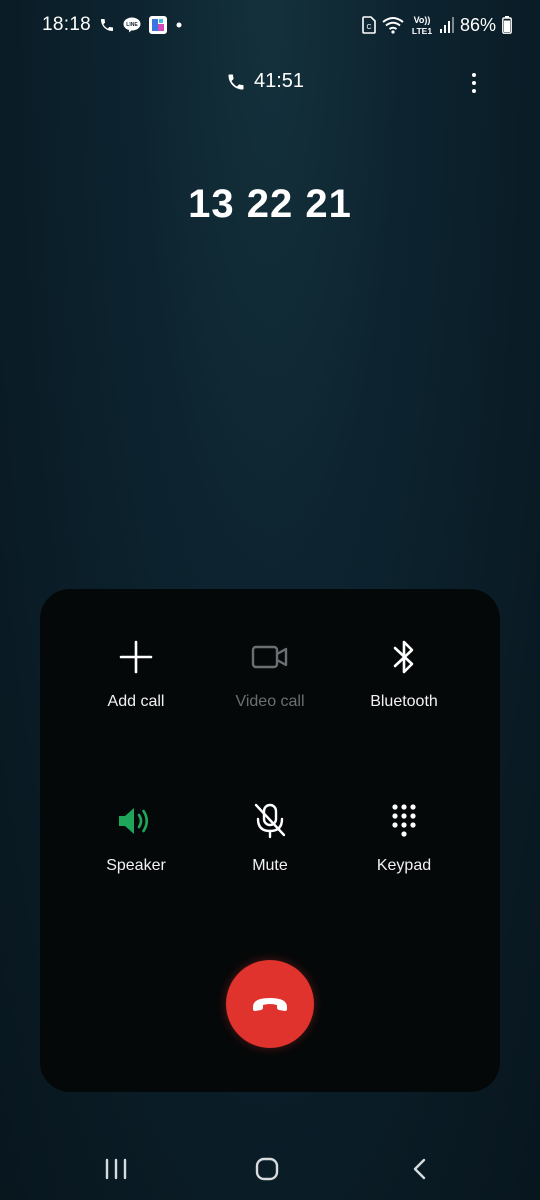 The width and height of the screenshot is (540, 1200). What do you see at coordinates (158, 25) in the screenshot?
I see `app-notification-icon` at bounding box center [158, 25].